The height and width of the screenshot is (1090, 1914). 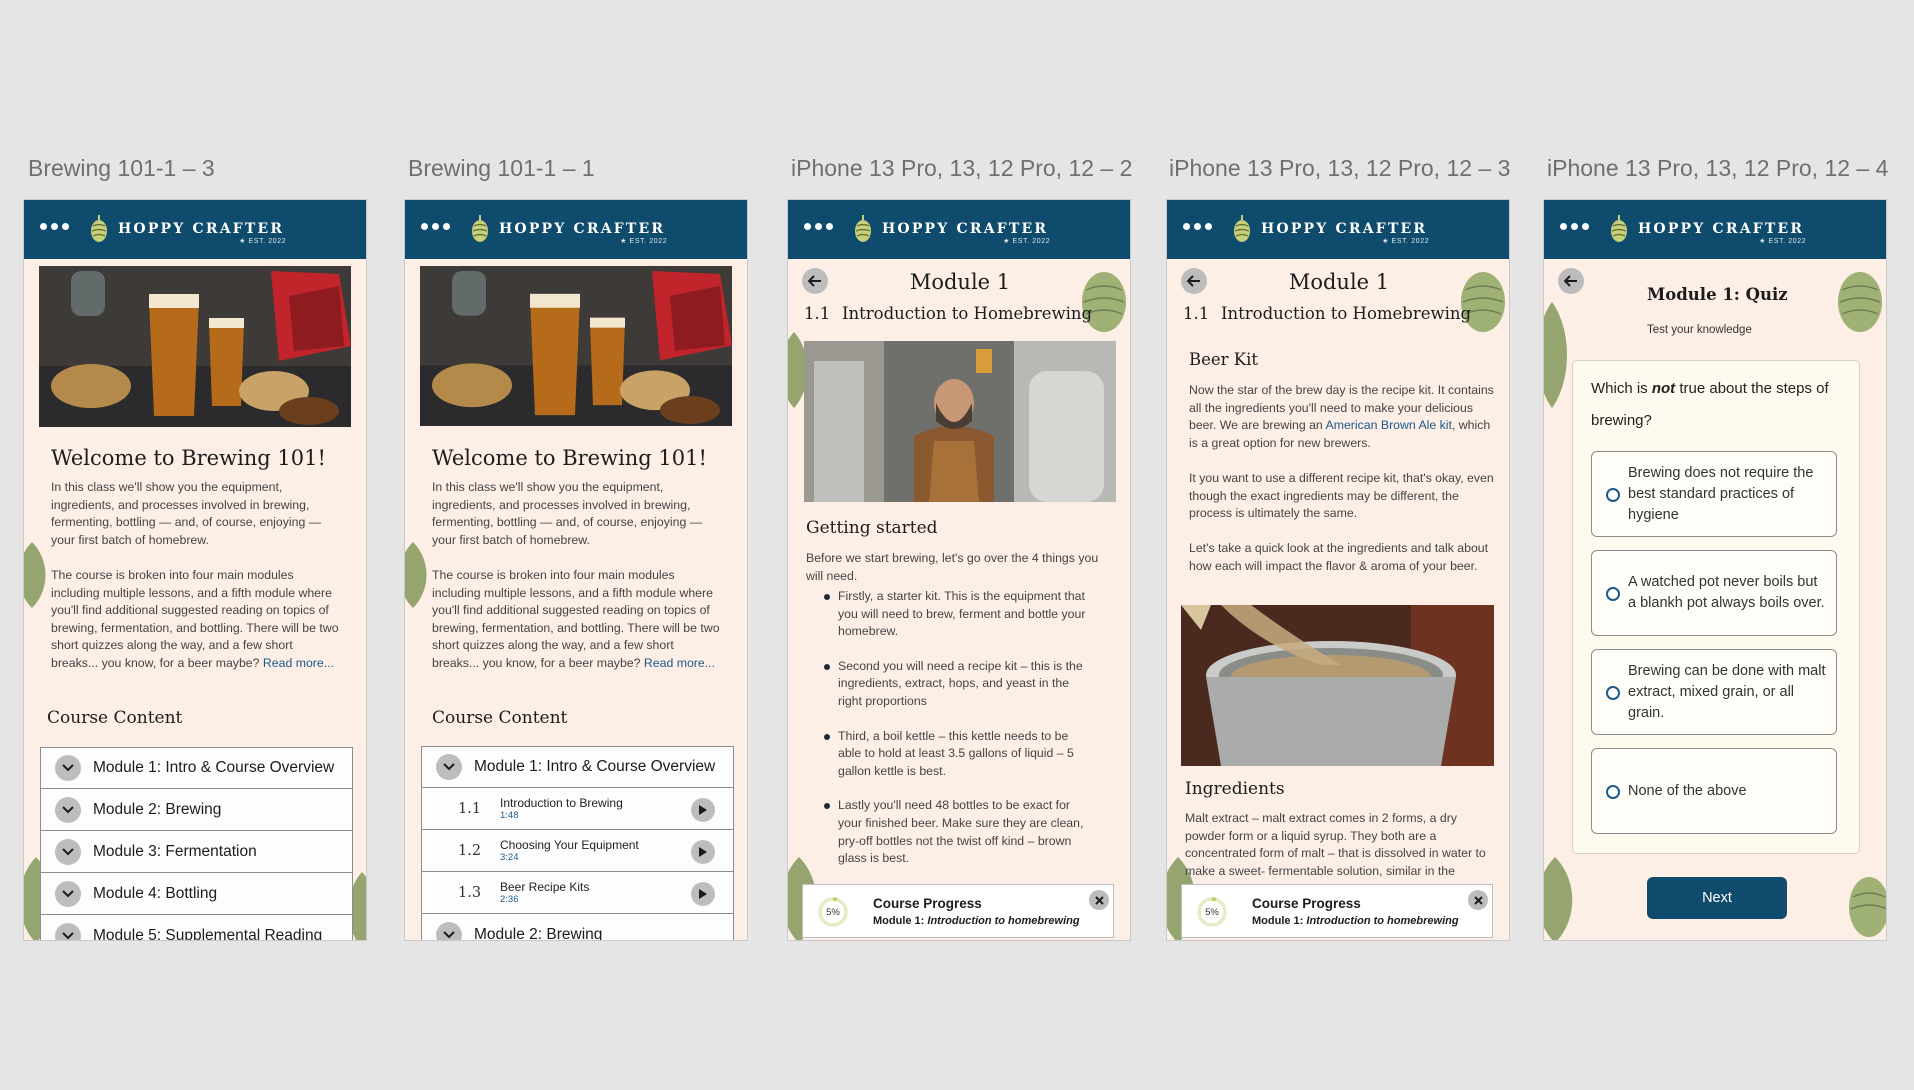 I want to click on lesson-duration: 3:24, so click(x=509, y=857).